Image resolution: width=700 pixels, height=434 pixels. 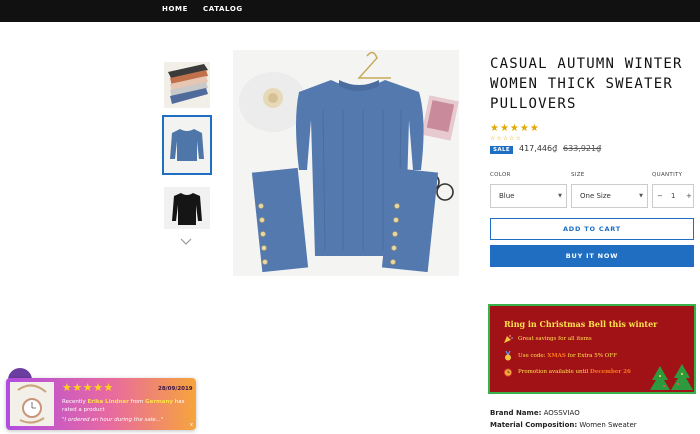 What do you see at coordinates (175, 389) in the screenshot?
I see `review-date: 28/09/2019` at bounding box center [175, 389].